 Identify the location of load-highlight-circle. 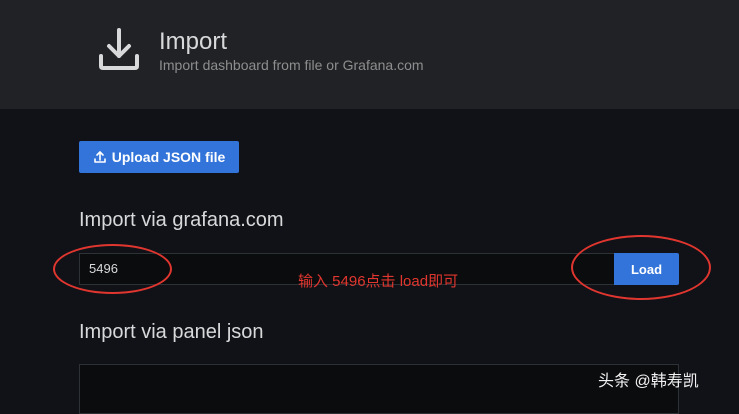
(641, 267).